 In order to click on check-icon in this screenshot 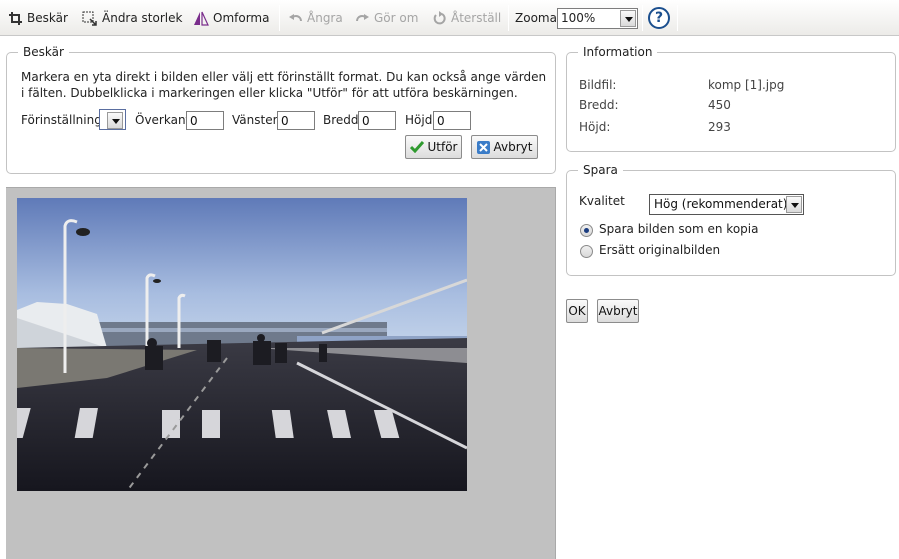, I will do `click(416, 147)`.